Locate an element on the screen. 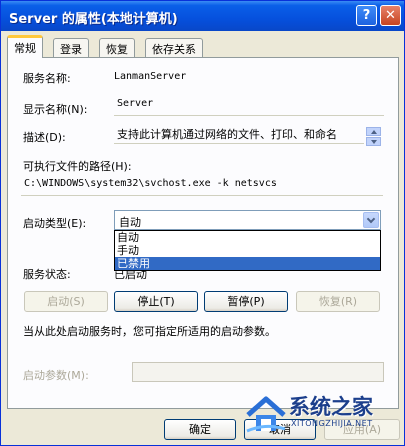 This screenshot has width=405, height=446. service-name-value: LanmanServer is located at coordinates (150, 76).